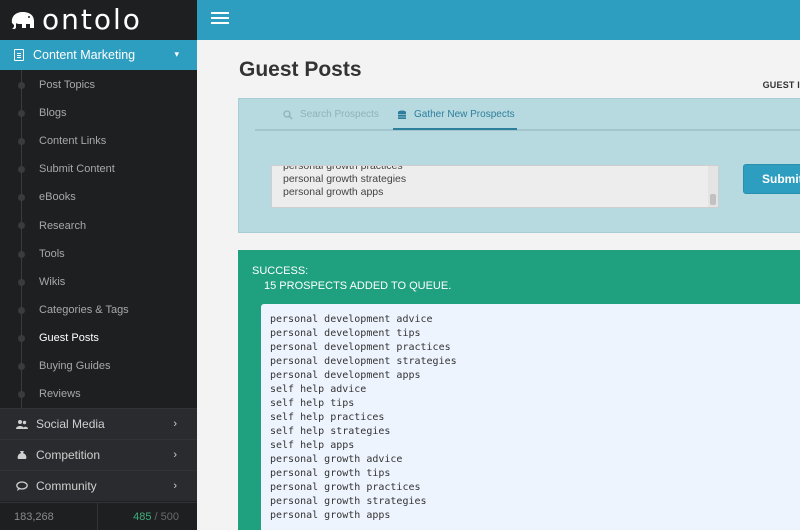  What do you see at coordinates (220, 19) in the screenshot?
I see `menu-icon` at bounding box center [220, 19].